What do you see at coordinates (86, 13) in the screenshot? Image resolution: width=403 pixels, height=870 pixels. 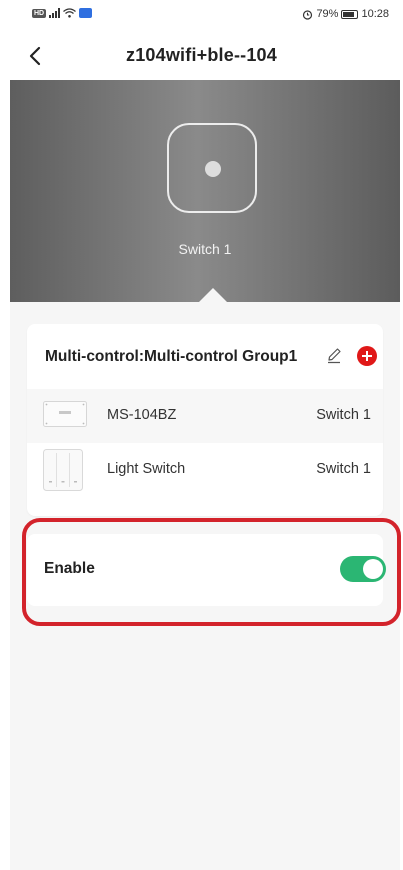 I see `app-notification-icon` at bounding box center [86, 13].